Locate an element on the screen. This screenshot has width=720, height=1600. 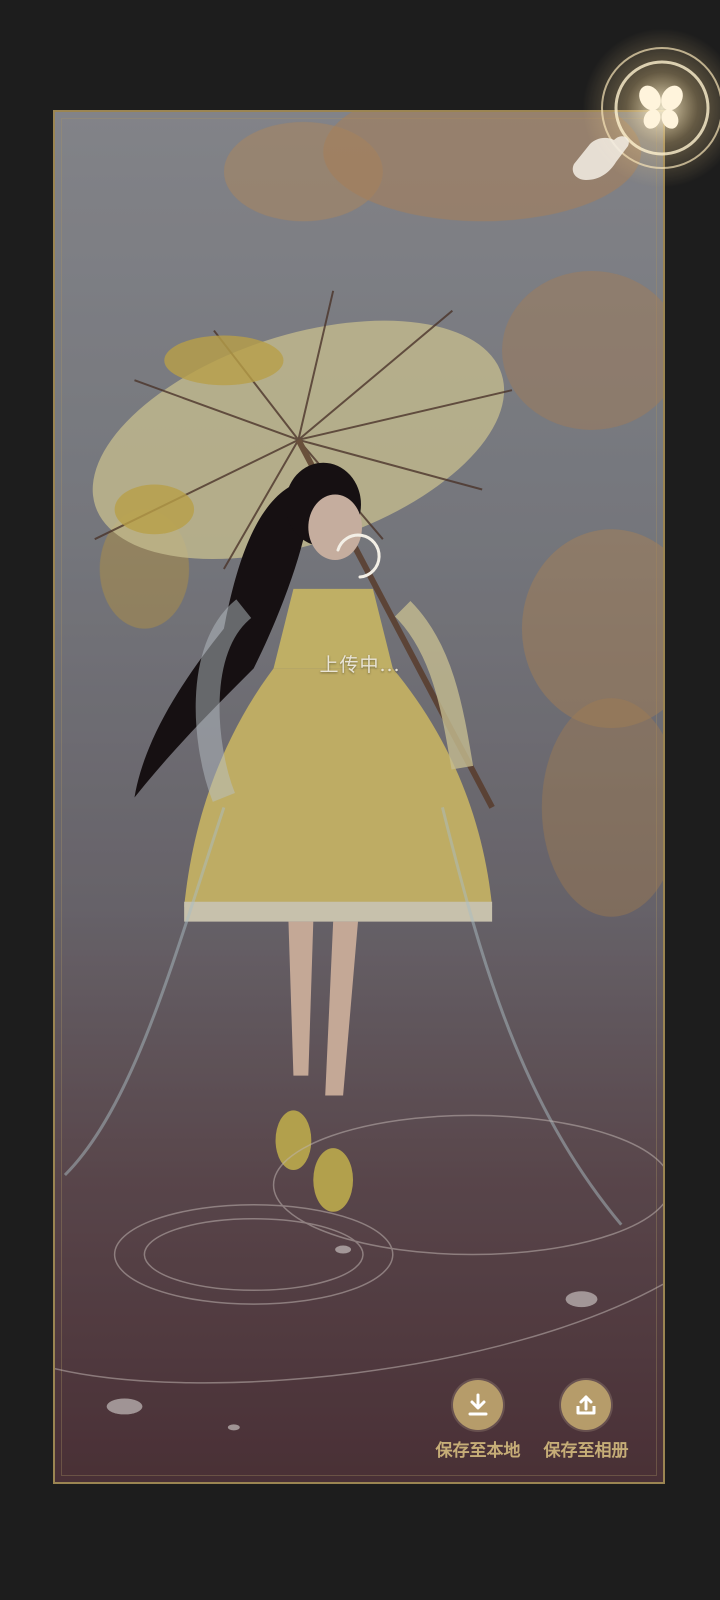
download-icon is located at coordinates (478, 1405).